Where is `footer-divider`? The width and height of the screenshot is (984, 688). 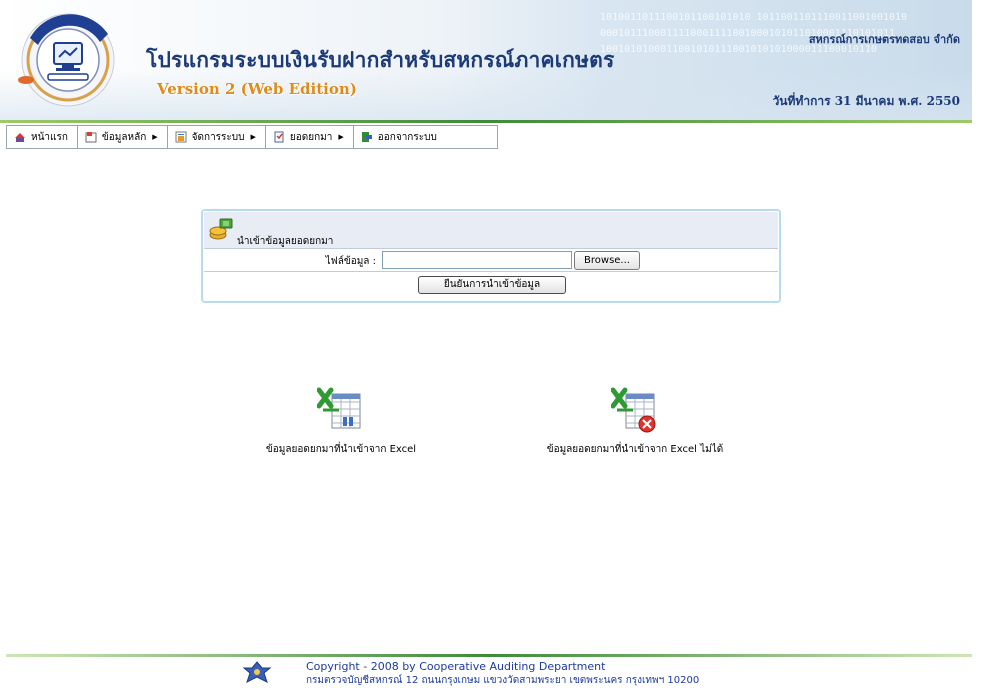 footer-divider is located at coordinates (489, 655).